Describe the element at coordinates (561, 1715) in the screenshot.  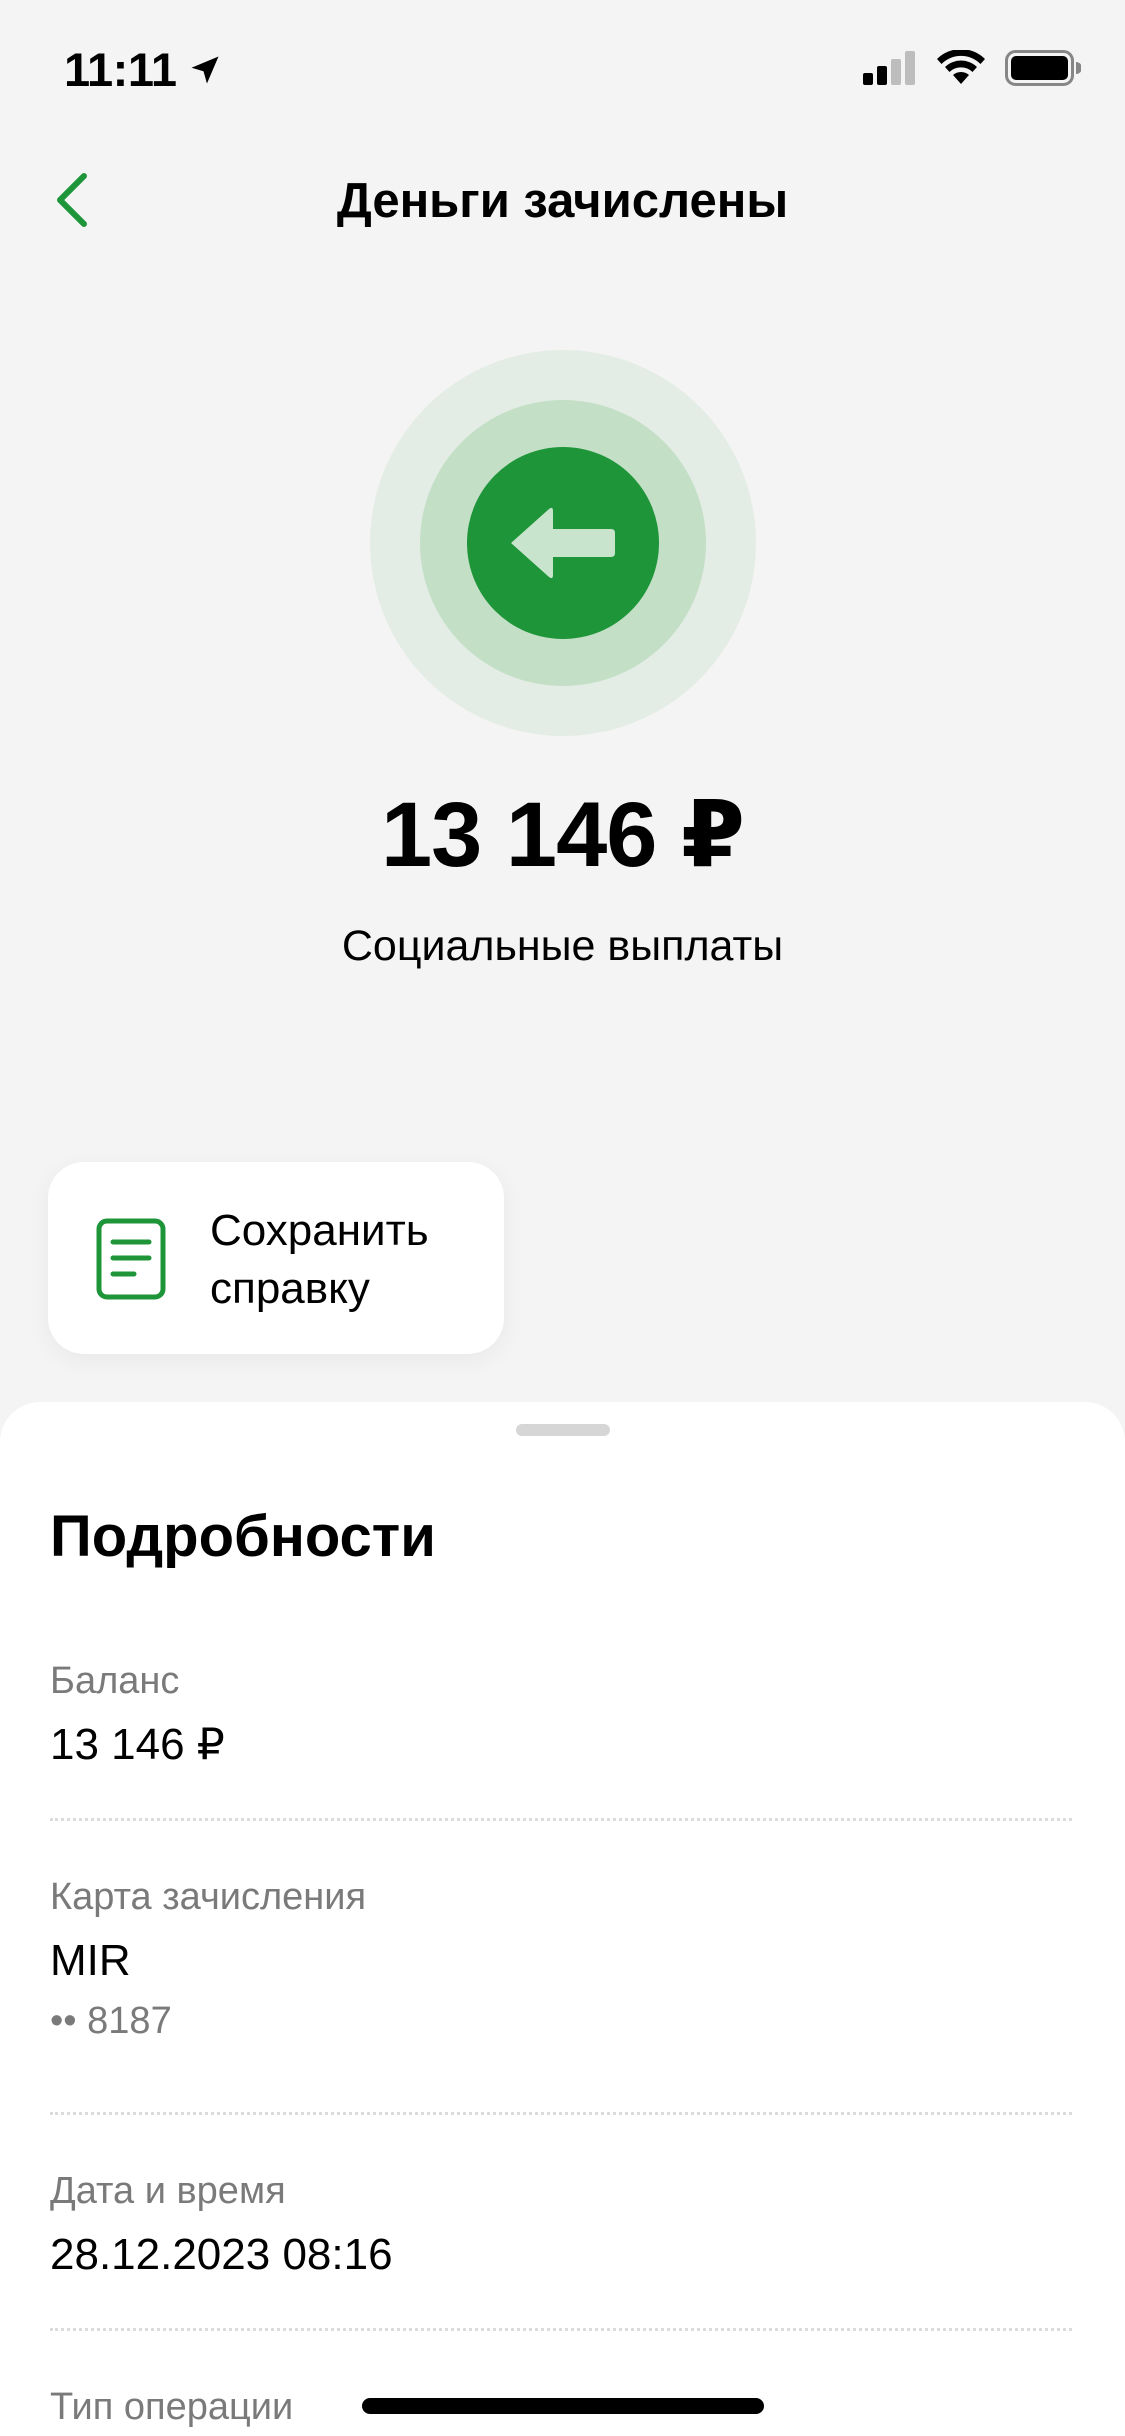
I see `detail-balance: Баланс 13 146 ₽` at that location.